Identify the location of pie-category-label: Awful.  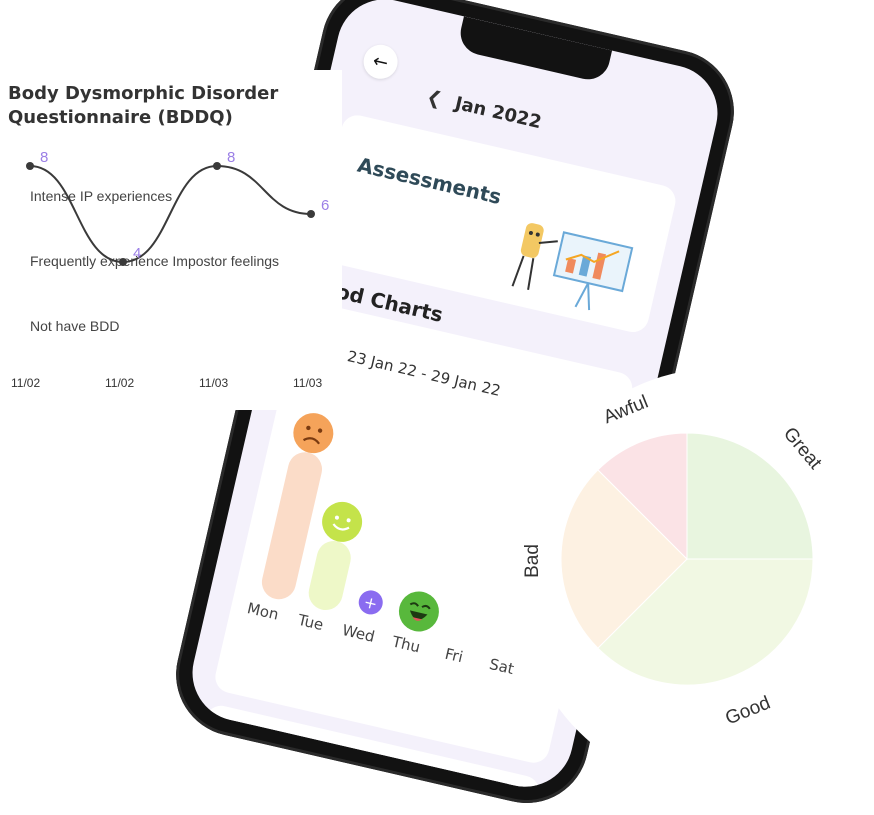
(626, 410).